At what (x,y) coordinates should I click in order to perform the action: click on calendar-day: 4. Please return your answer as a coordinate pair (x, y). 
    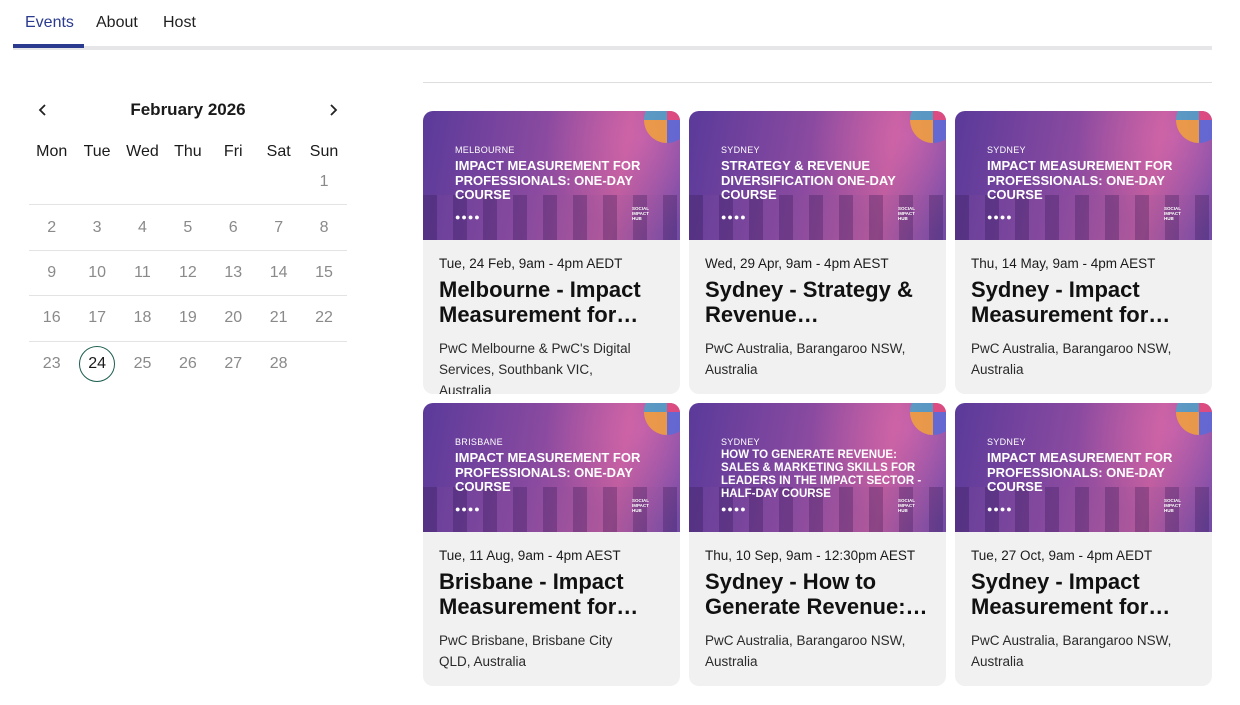
    Looking at the image, I should click on (142, 228).